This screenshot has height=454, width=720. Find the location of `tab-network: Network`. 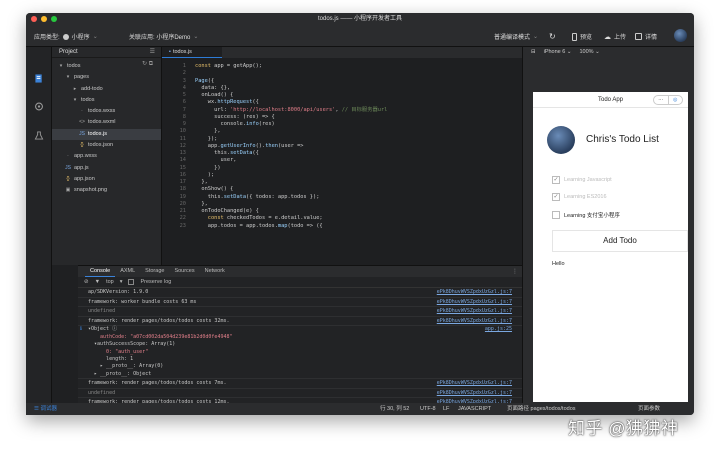

tab-network: Network is located at coordinates (215, 271).